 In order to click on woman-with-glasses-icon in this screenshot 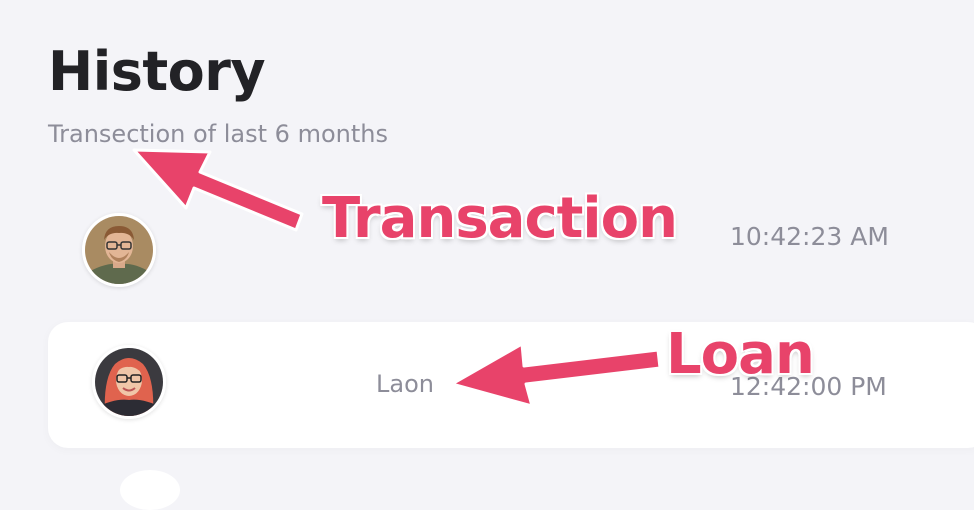, I will do `click(129, 382)`.